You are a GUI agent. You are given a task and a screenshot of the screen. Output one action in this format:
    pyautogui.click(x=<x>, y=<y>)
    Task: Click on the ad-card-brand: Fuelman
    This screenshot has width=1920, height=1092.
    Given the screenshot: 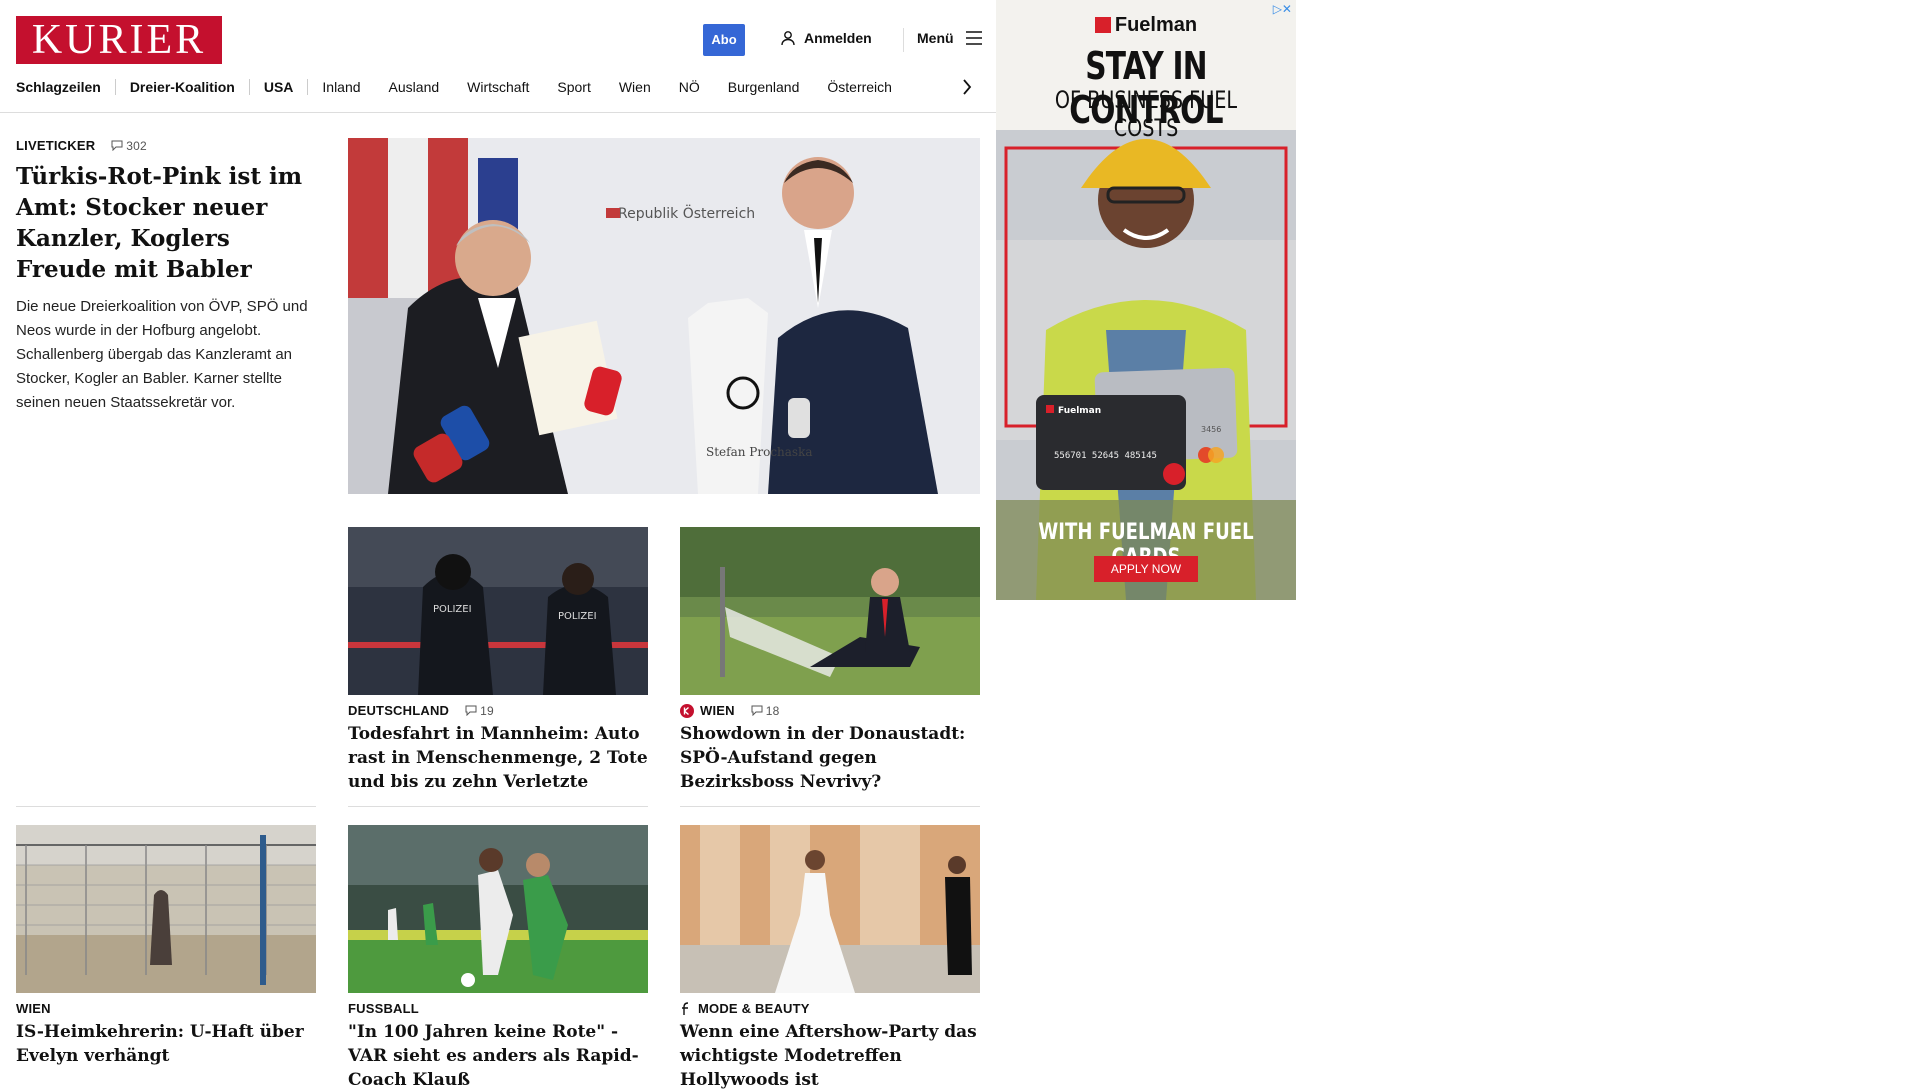 What is the action you would take?
    pyautogui.click(x=1079, y=411)
    